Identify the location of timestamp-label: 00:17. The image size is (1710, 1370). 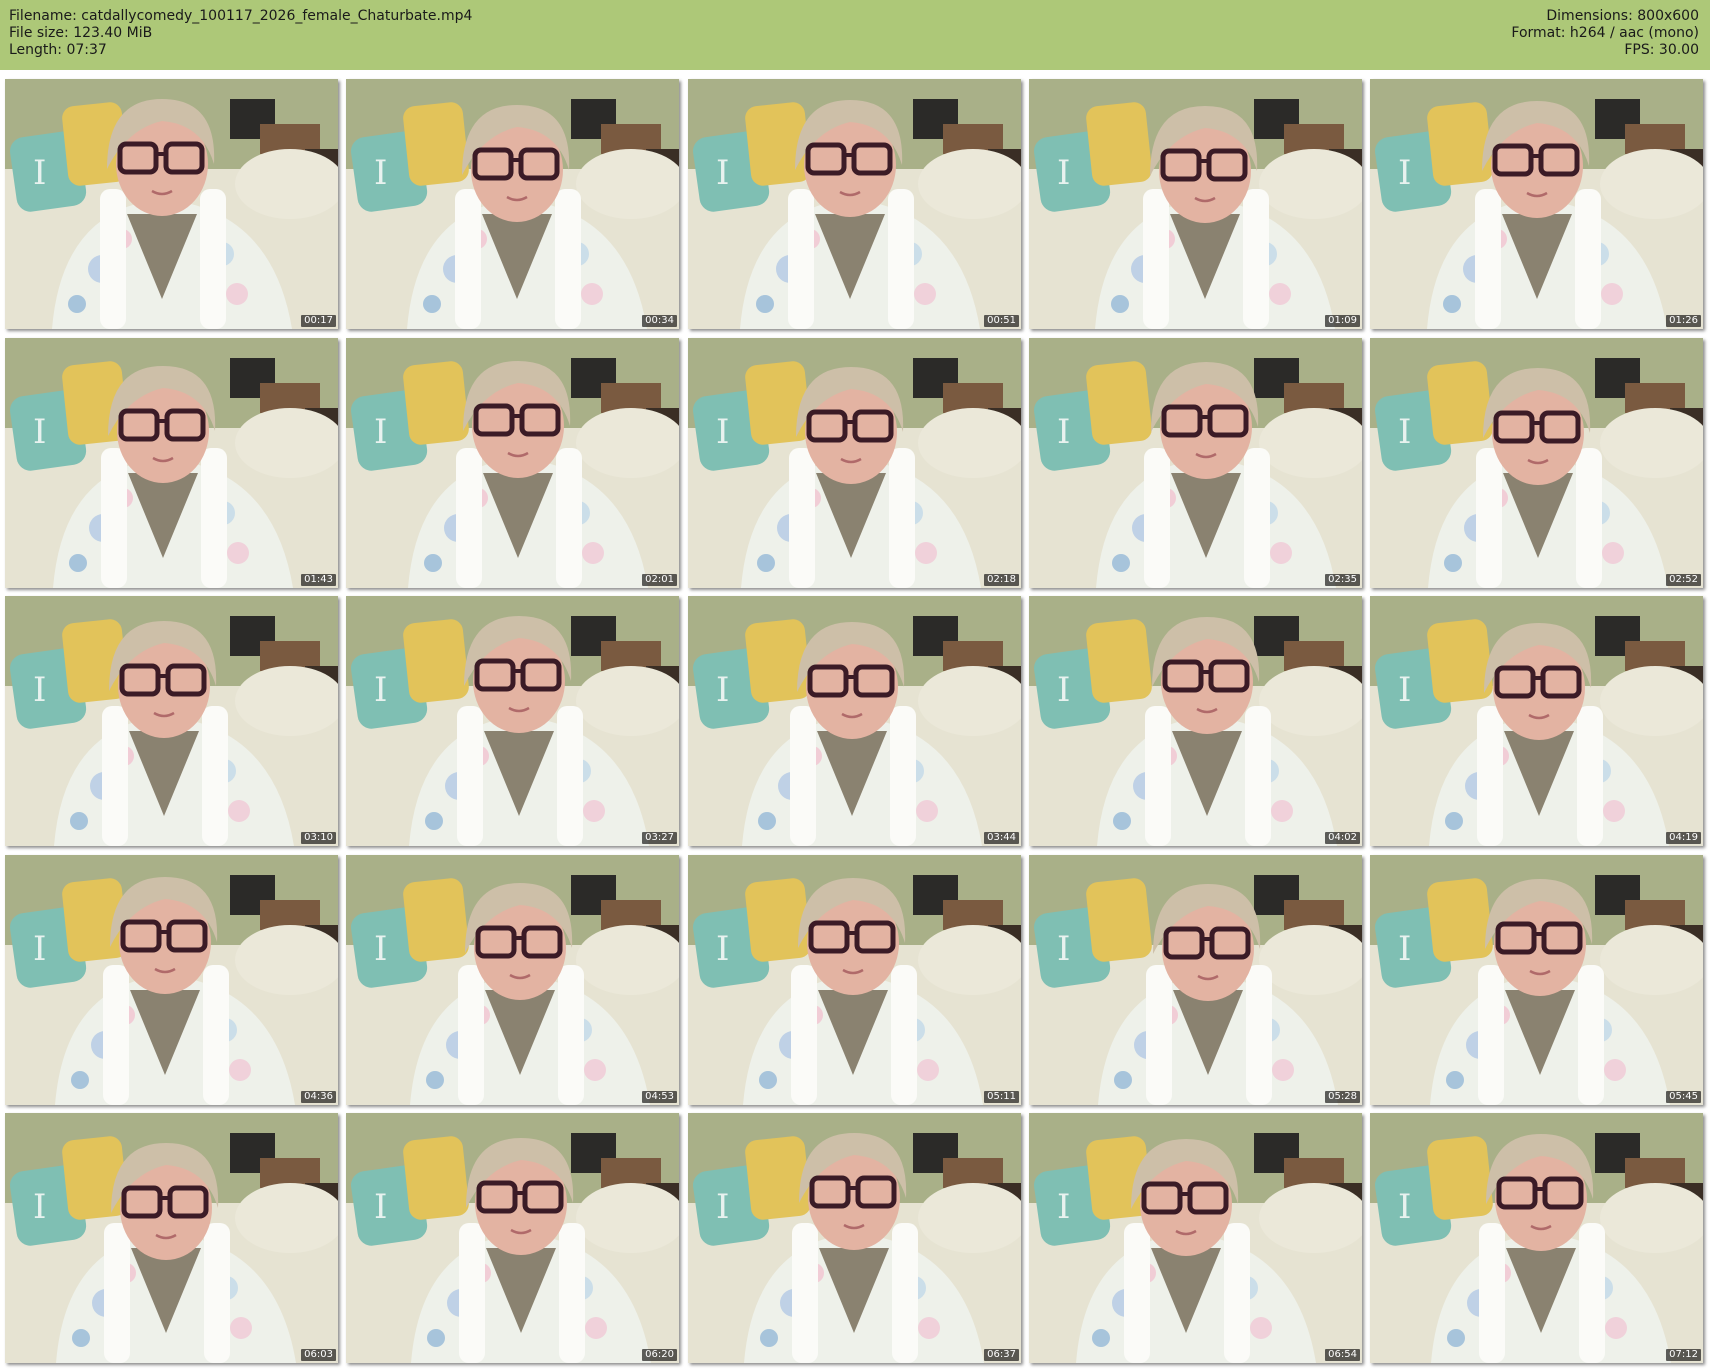
(318, 321).